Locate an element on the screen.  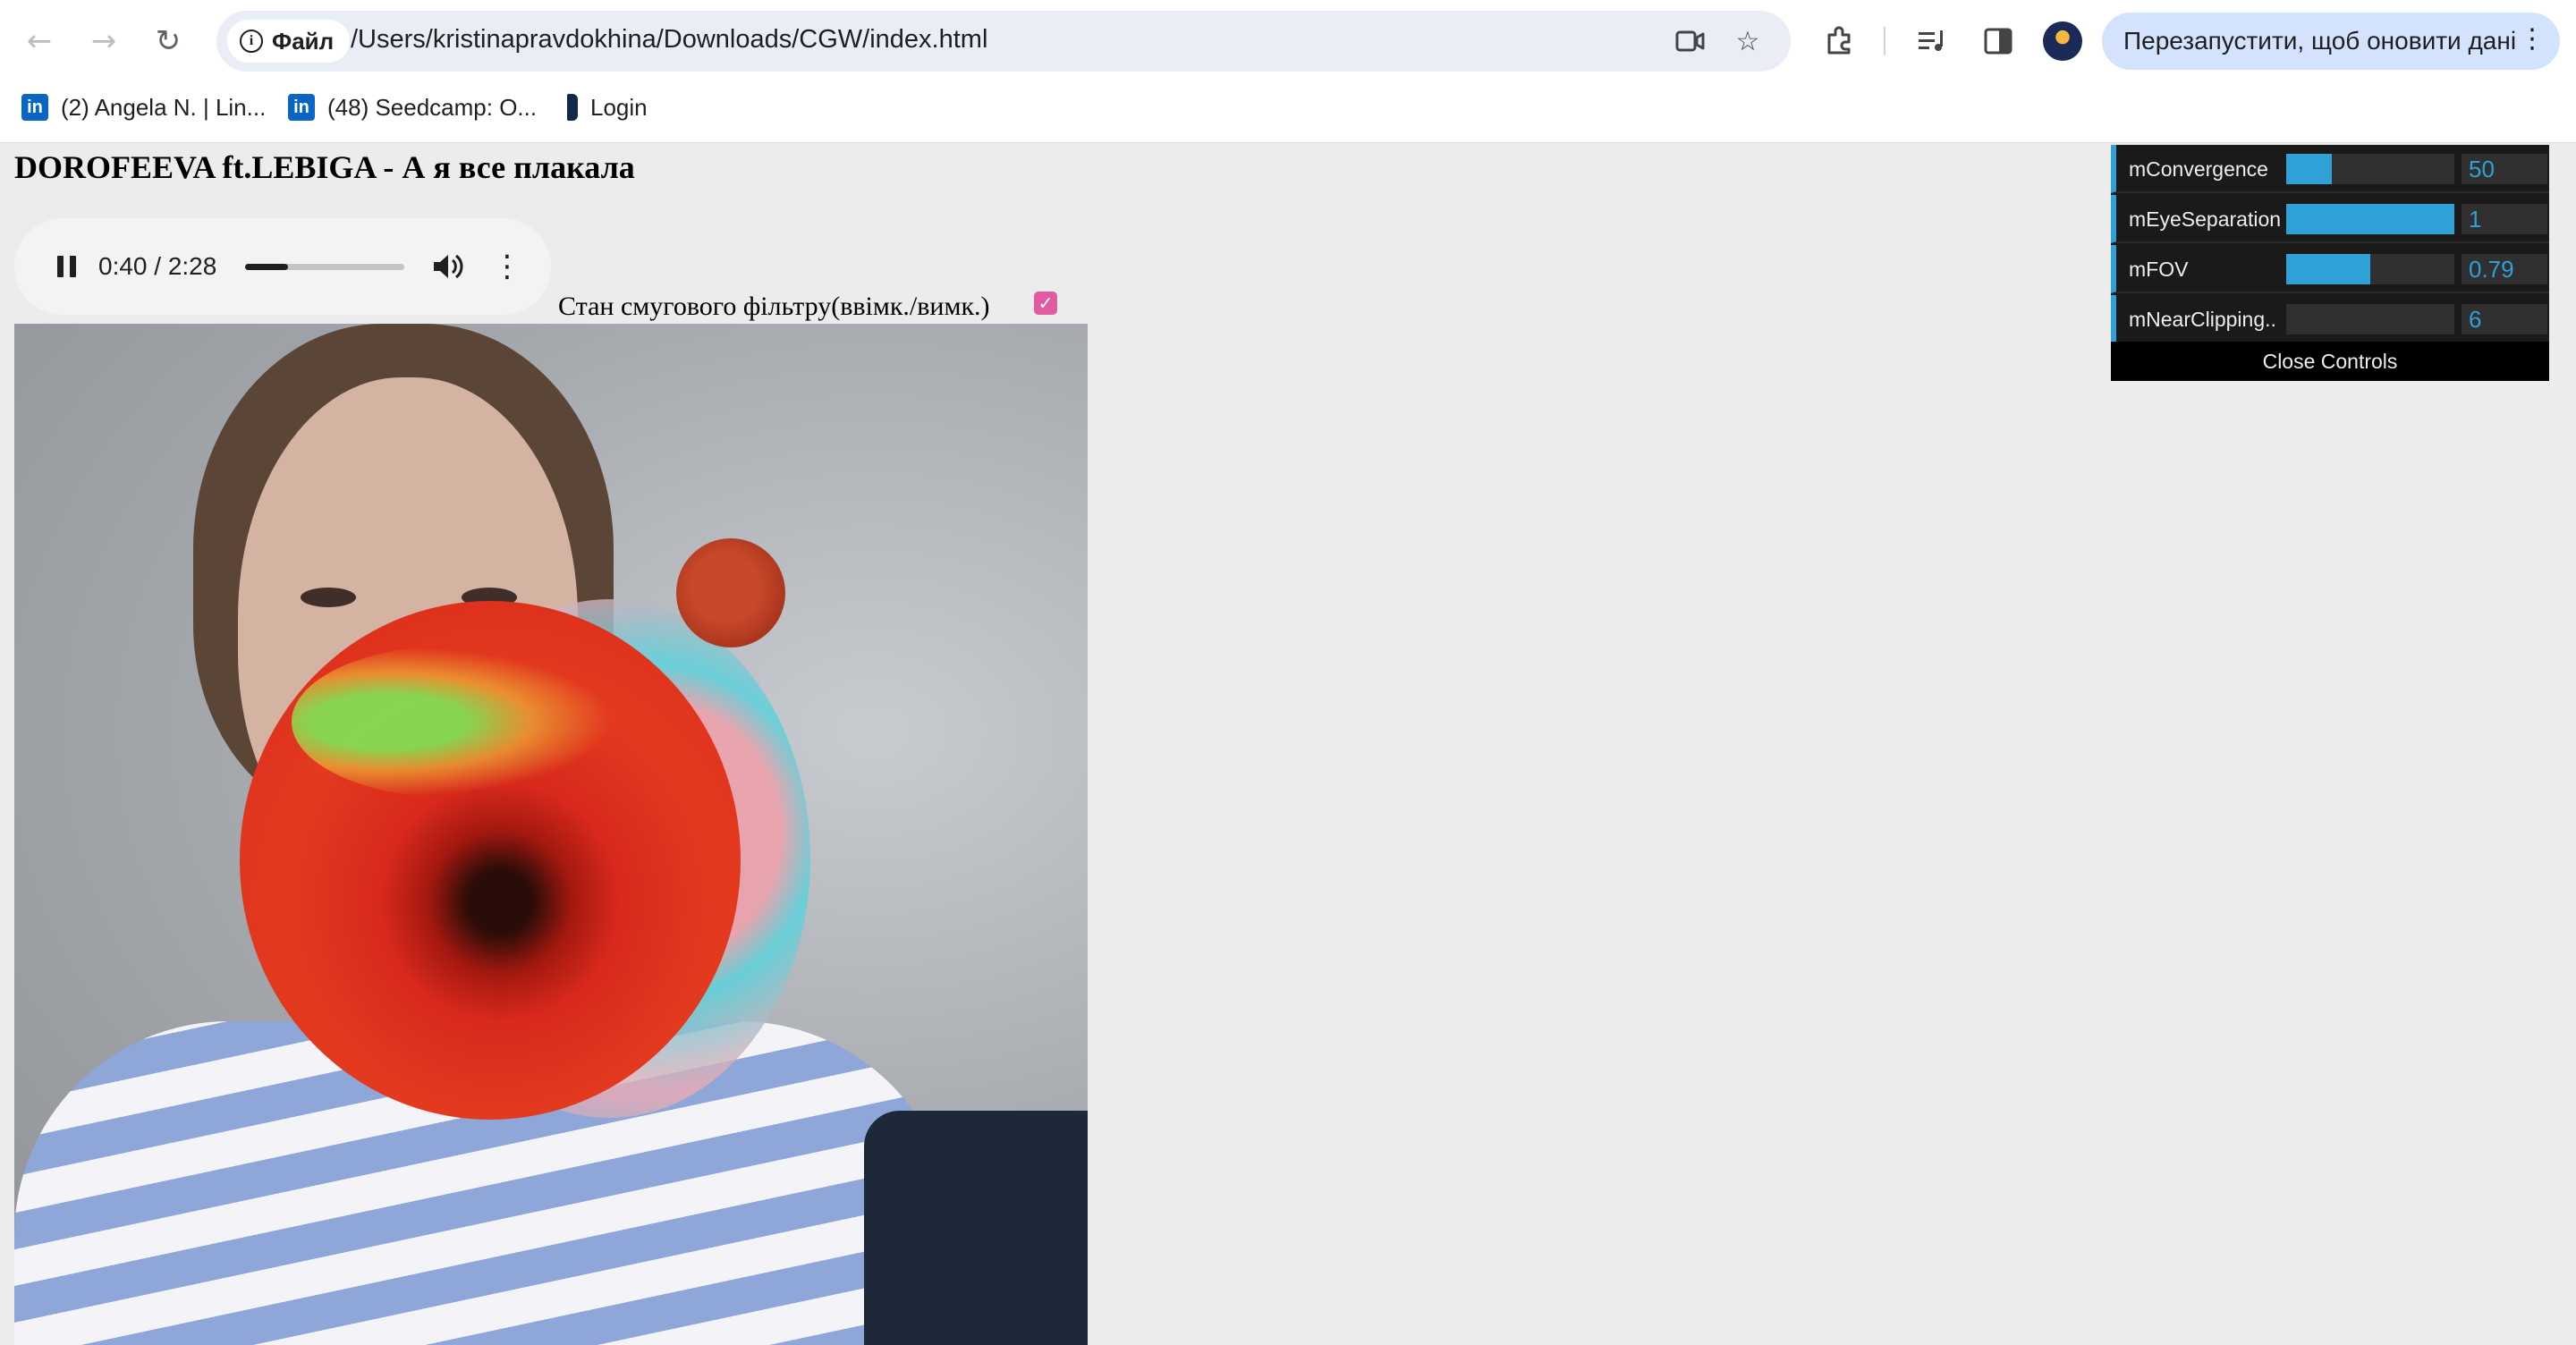
audio-time: 0:40 / 2:28 is located at coordinates (157, 266).